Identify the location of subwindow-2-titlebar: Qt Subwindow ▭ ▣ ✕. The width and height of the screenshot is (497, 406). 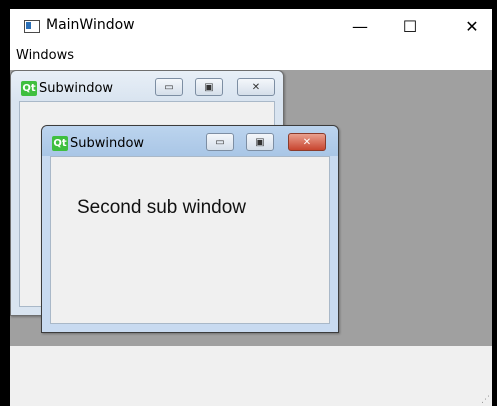
(190, 141).